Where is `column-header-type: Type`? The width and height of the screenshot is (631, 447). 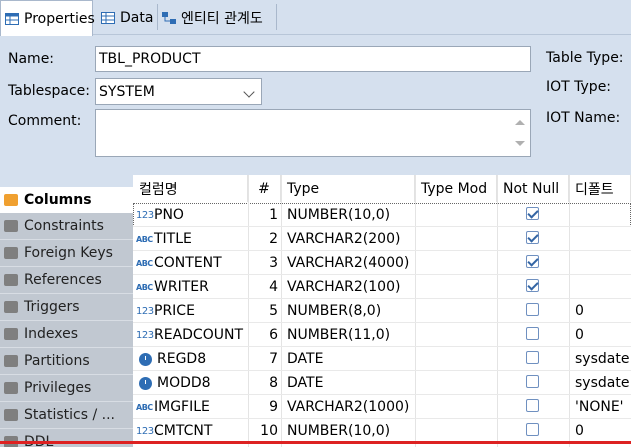
column-header-type: Type is located at coordinates (348, 188).